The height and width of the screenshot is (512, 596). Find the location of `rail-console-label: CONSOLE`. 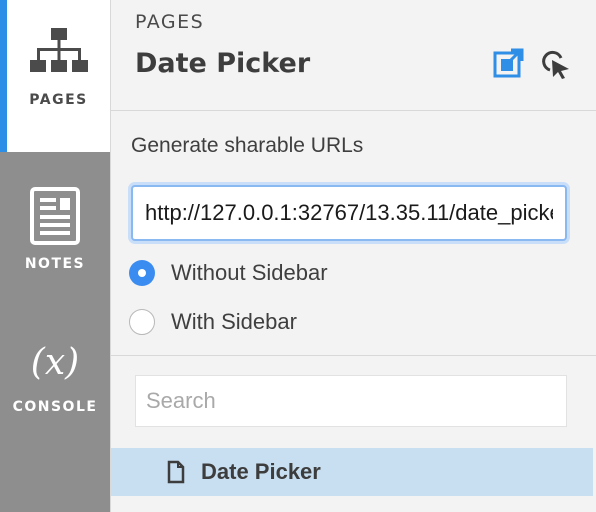

rail-console-label: CONSOLE is located at coordinates (55, 407).